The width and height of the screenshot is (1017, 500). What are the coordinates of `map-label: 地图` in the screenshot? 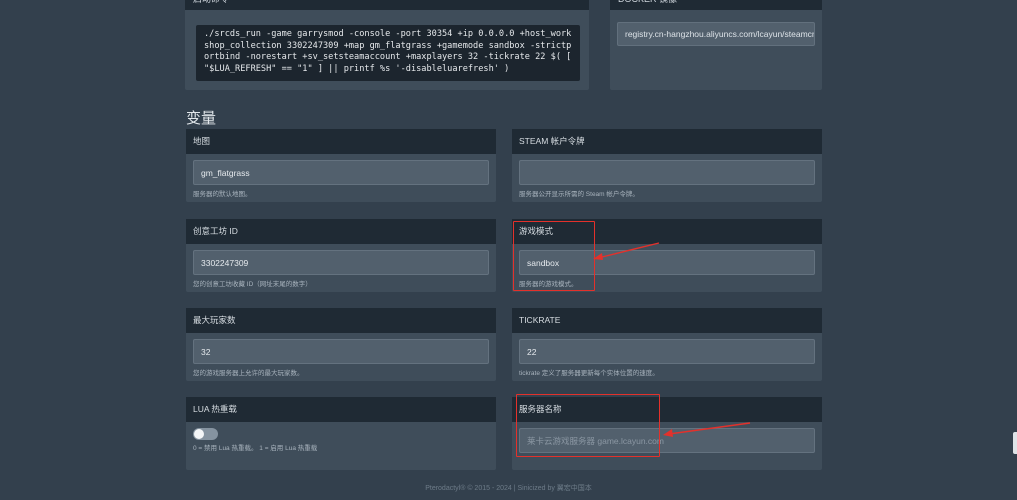 It's located at (341, 141).